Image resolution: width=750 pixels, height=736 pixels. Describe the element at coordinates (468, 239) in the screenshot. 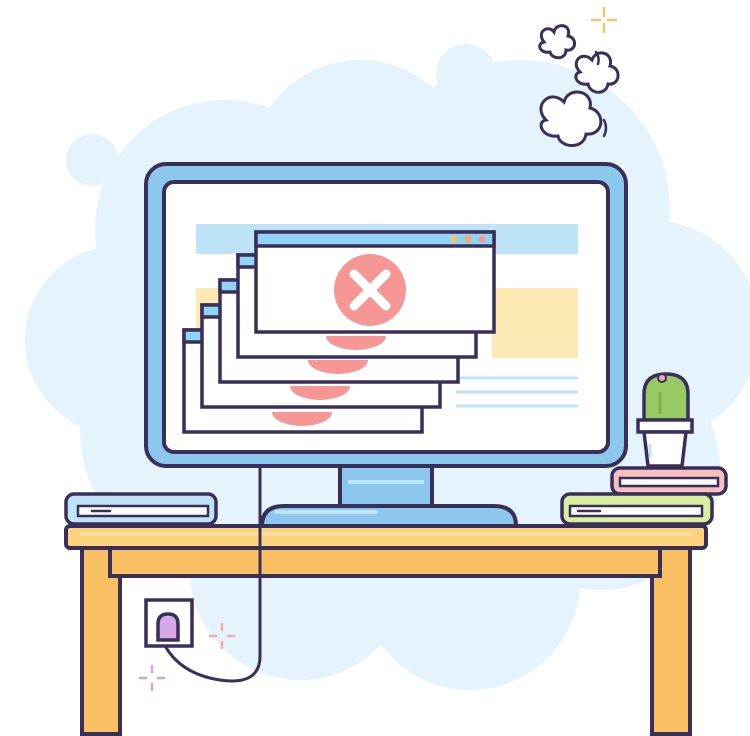

I see `window-dot-orange` at that location.